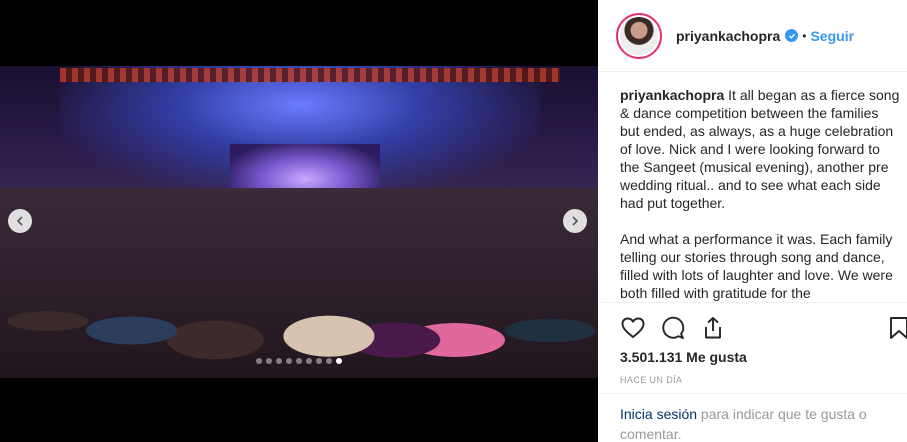 Image resolution: width=907 pixels, height=442 pixels. Describe the element at coordinates (728, 36) in the screenshot. I see `header-username: priyankachopra` at that location.